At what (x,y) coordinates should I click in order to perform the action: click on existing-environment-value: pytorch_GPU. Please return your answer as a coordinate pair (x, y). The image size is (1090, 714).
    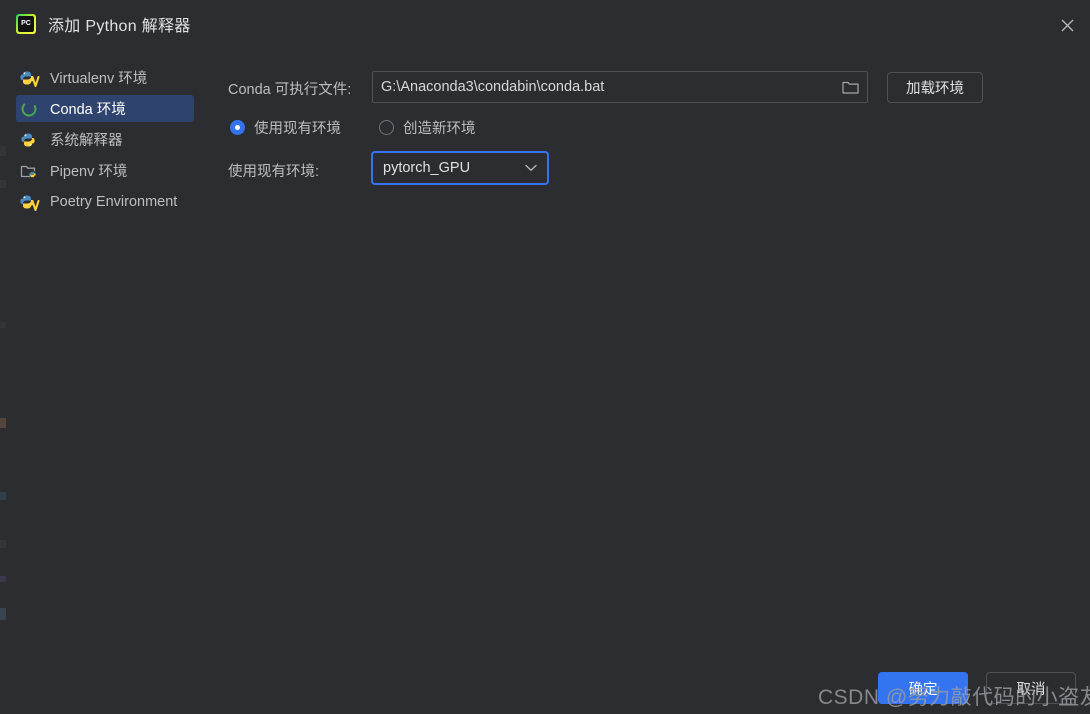
    Looking at the image, I should click on (427, 168).